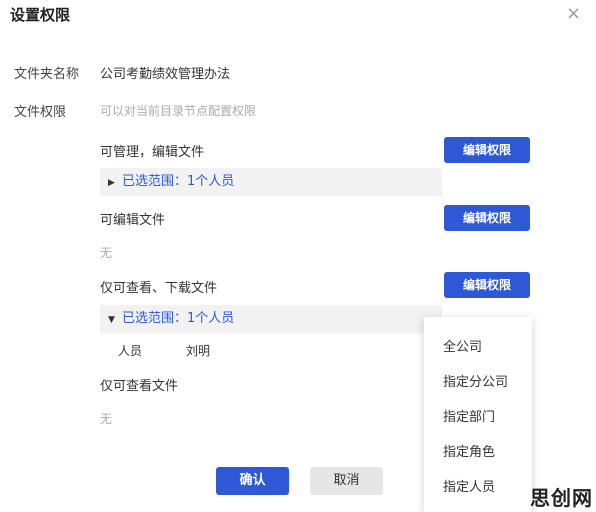 This screenshot has width=596, height=512. I want to click on edit-permission-button-manage: 编辑权限, so click(487, 150).